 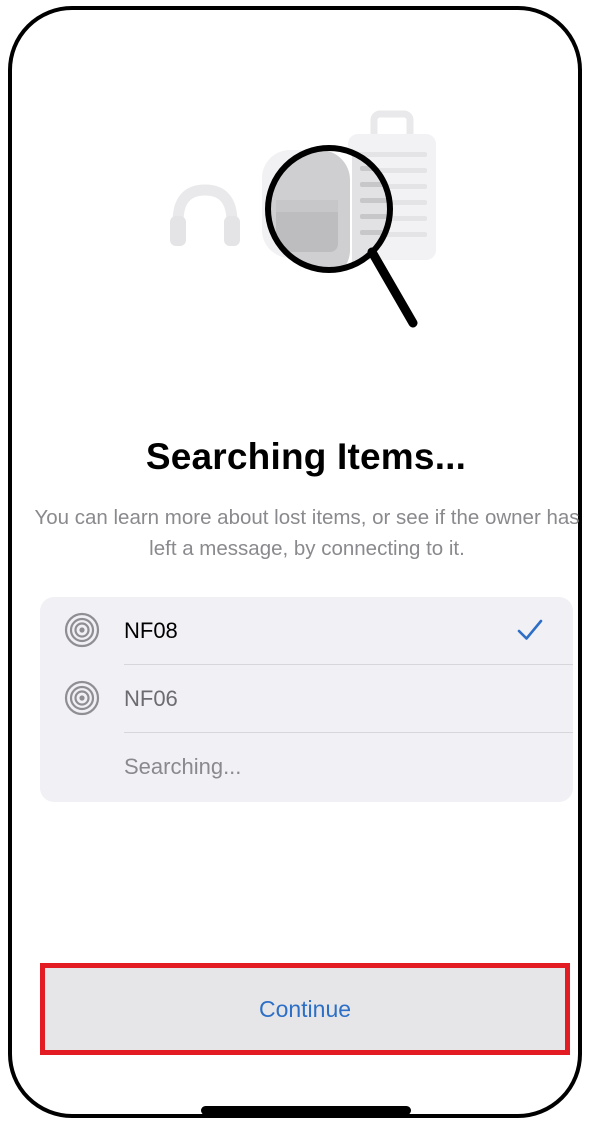 What do you see at coordinates (305, 1009) in the screenshot?
I see `continue-button: Continue` at bounding box center [305, 1009].